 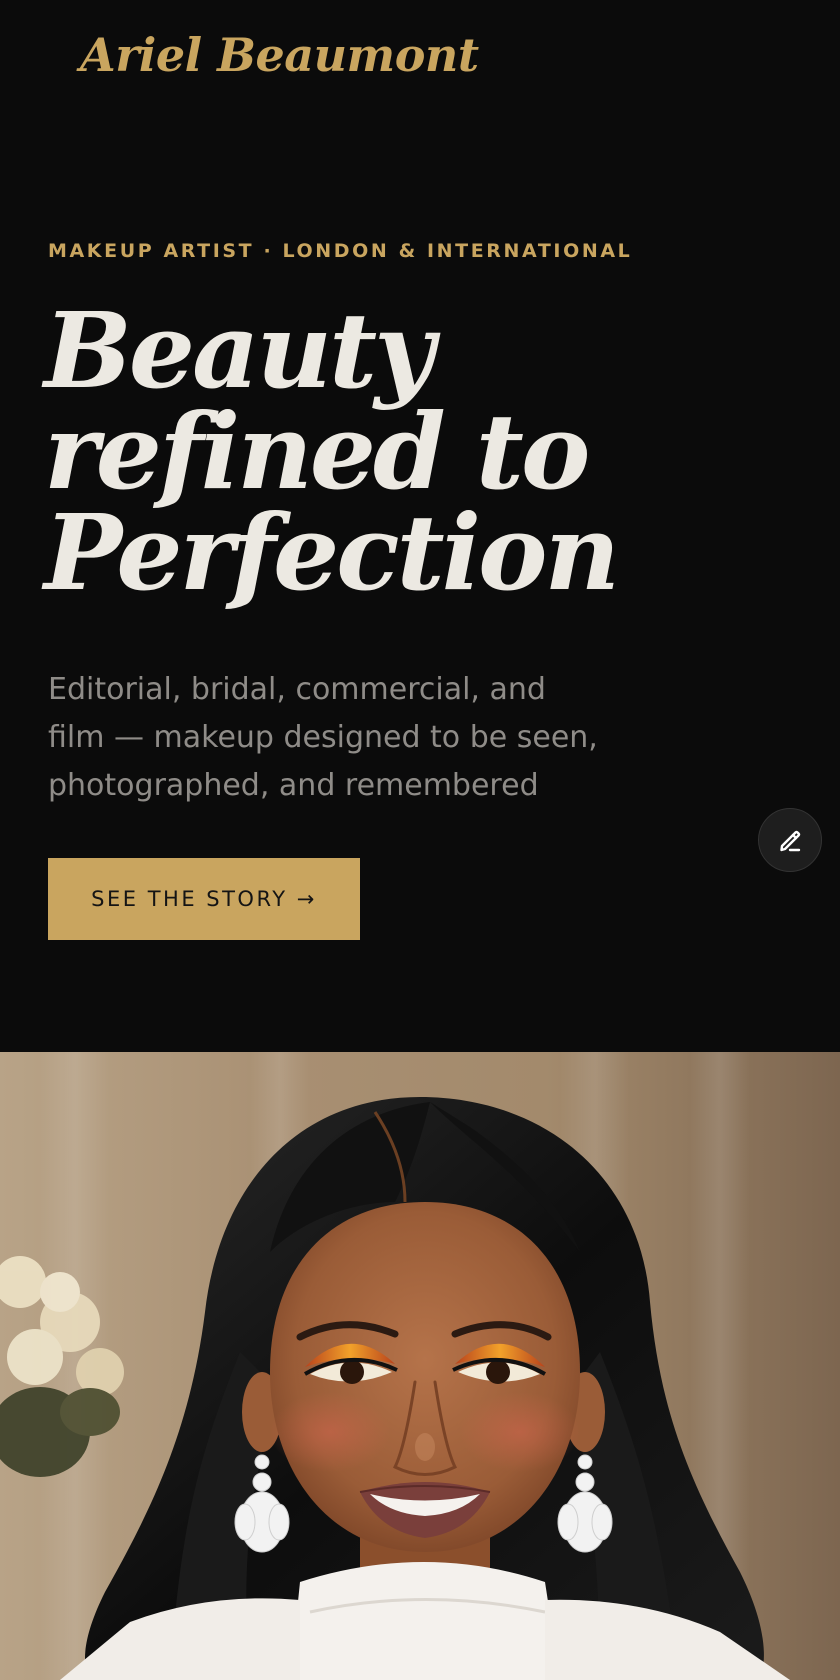 What do you see at coordinates (279, 55) in the screenshot?
I see `brand-logo: Ariel Beaumont` at bounding box center [279, 55].